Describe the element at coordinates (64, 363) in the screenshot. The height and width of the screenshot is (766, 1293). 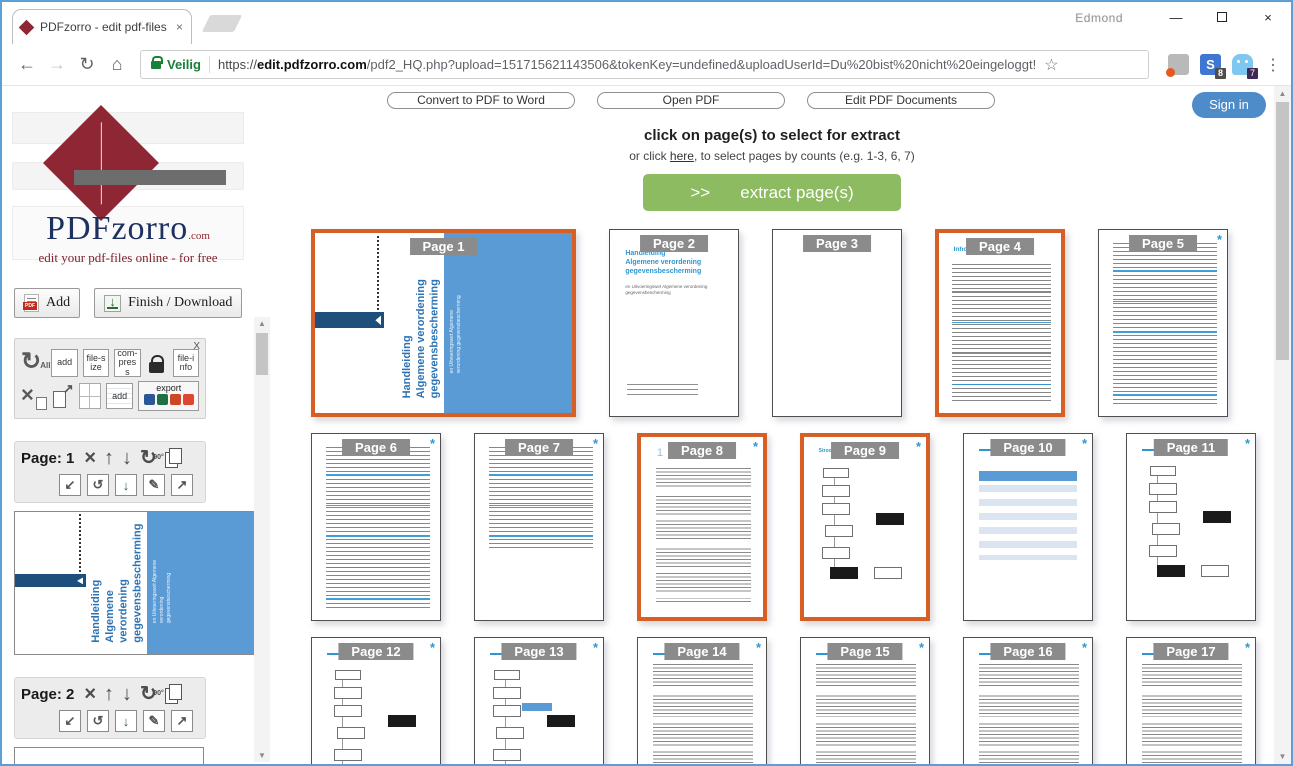
I see `add-page-button: add` at that location.